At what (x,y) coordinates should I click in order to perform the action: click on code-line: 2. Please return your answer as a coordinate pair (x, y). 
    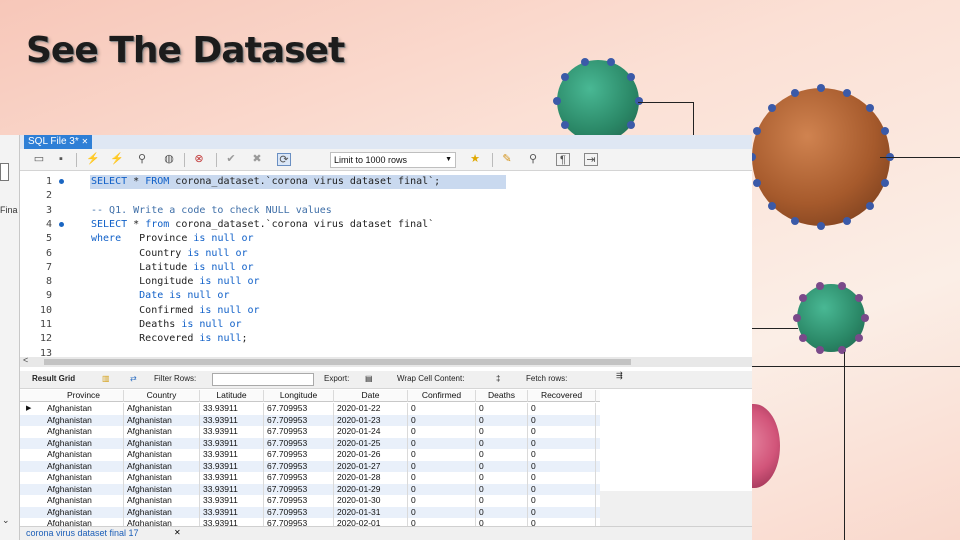
    Looking at the image, I should click on (386, 196).